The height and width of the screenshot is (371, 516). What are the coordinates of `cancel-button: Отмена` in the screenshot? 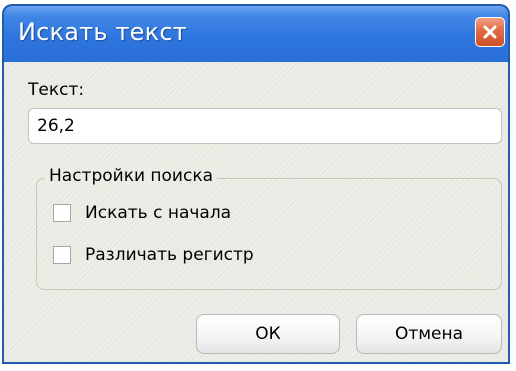 It's located at (429, 334).